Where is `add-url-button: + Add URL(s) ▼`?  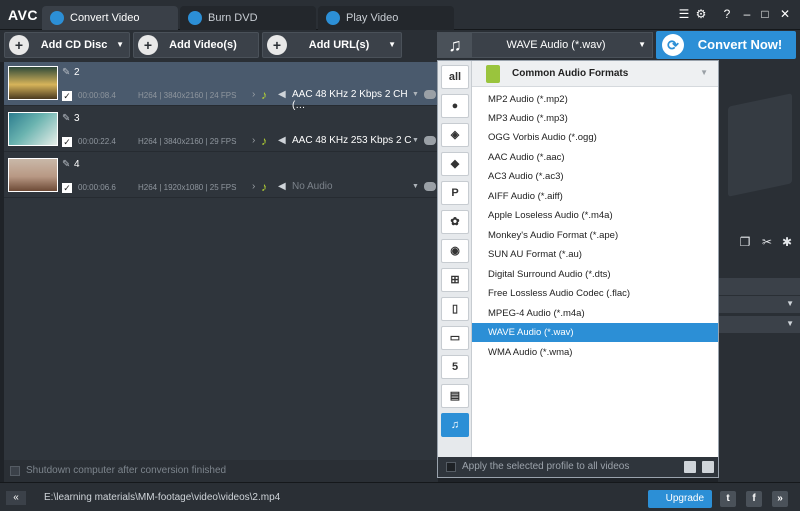
add-url-button: + Add URL(s) ▼ is located at coordinates (332, 45).